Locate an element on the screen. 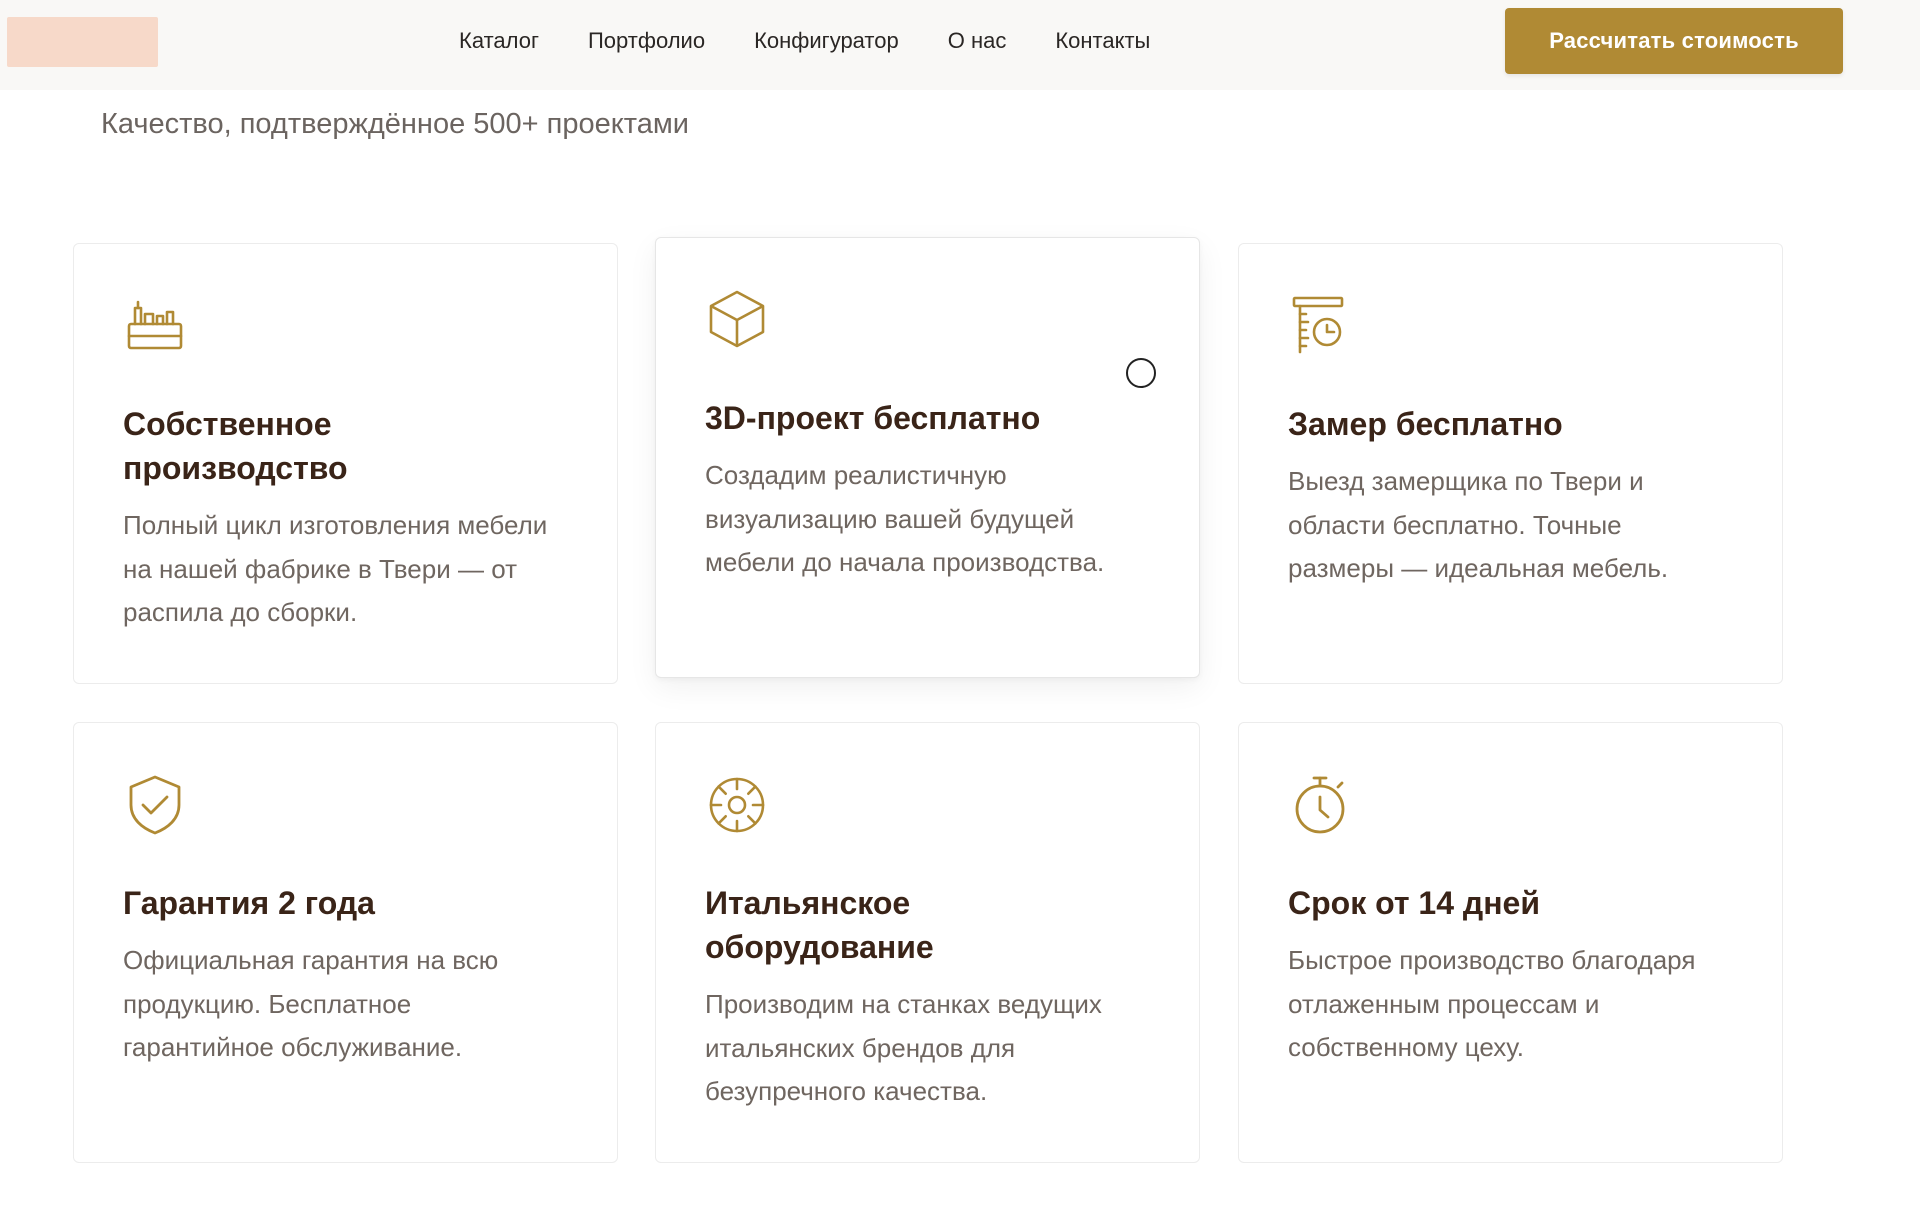 This screenshot has width=1920, height=1212. cube-icon is located at coordinates (737, 320).